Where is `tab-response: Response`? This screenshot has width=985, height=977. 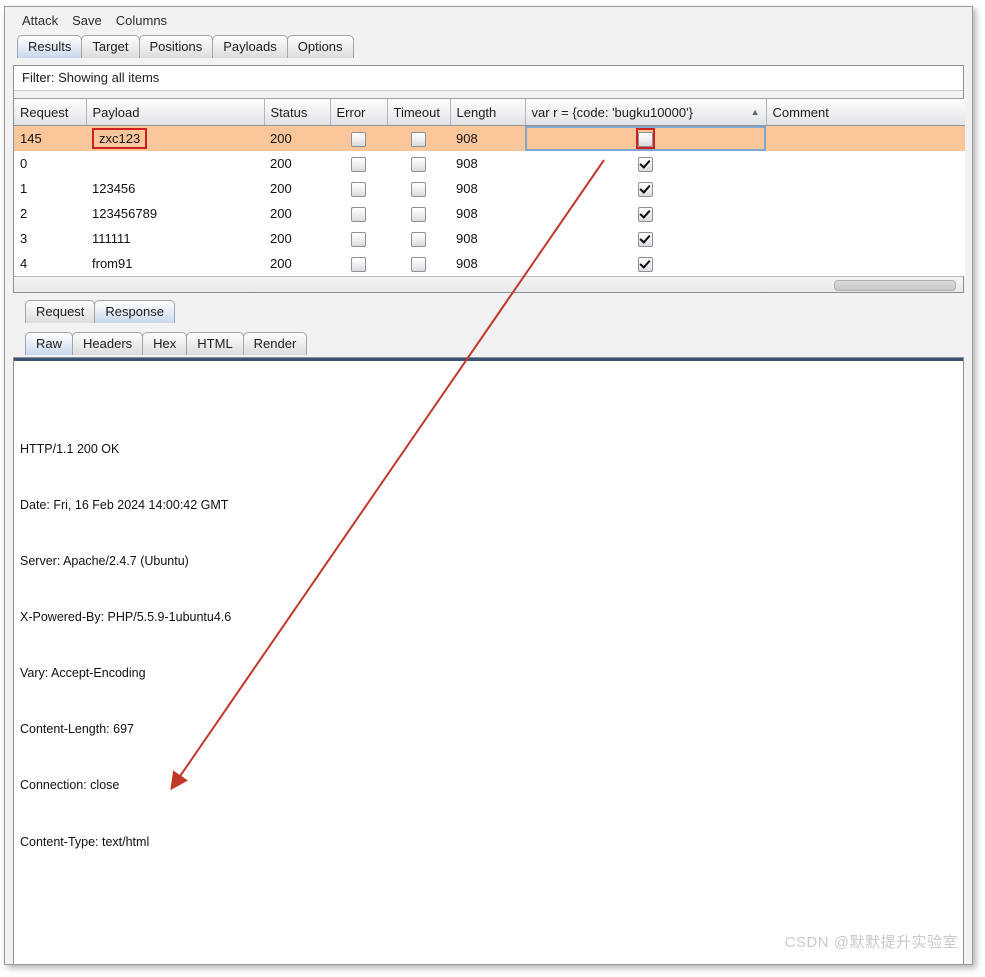 tab-response: Response is located at coordinates (134, 311).